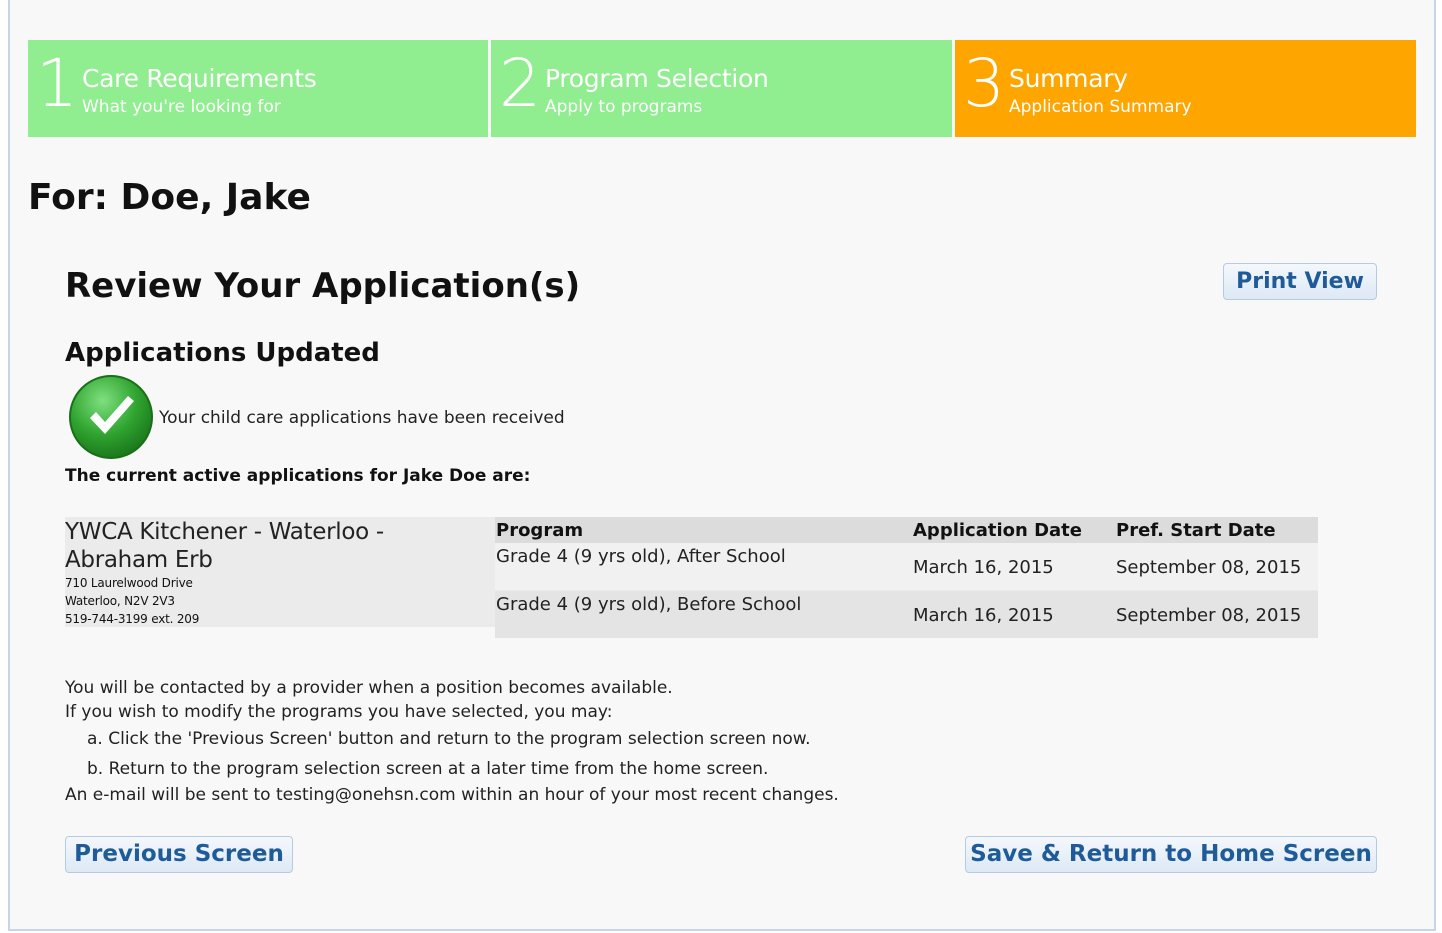  I want to click on step-program-selection: 2 Program Selection Apply to programs, so click(721, 88).